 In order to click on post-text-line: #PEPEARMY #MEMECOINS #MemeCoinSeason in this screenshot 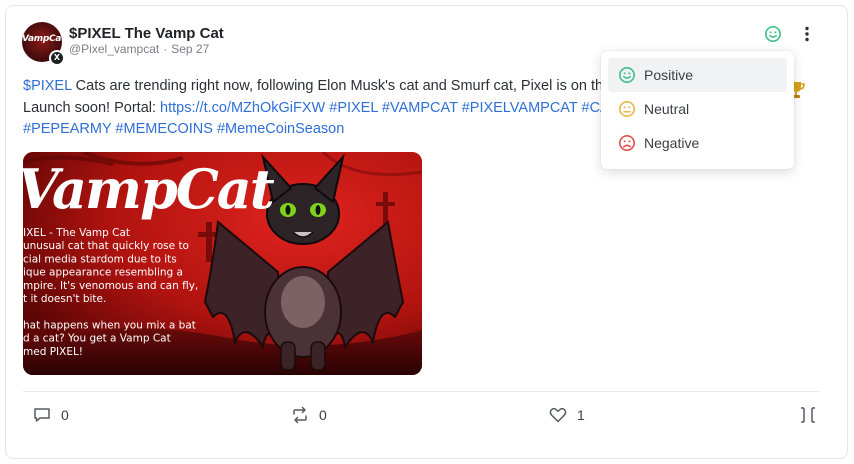, I will do `click(318, 130)`.